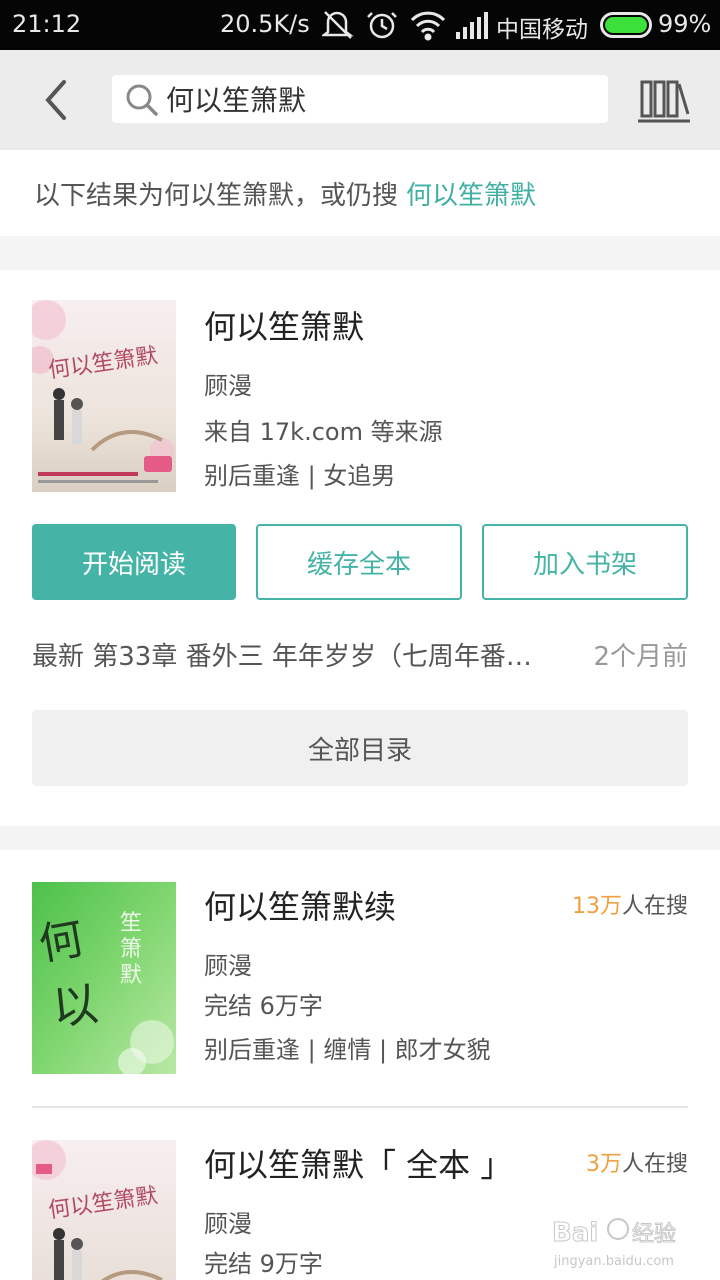  Describe the element at coordinates (300, 905) in the screenshot. I see `book-title: 何以笙箫默续` at that location.